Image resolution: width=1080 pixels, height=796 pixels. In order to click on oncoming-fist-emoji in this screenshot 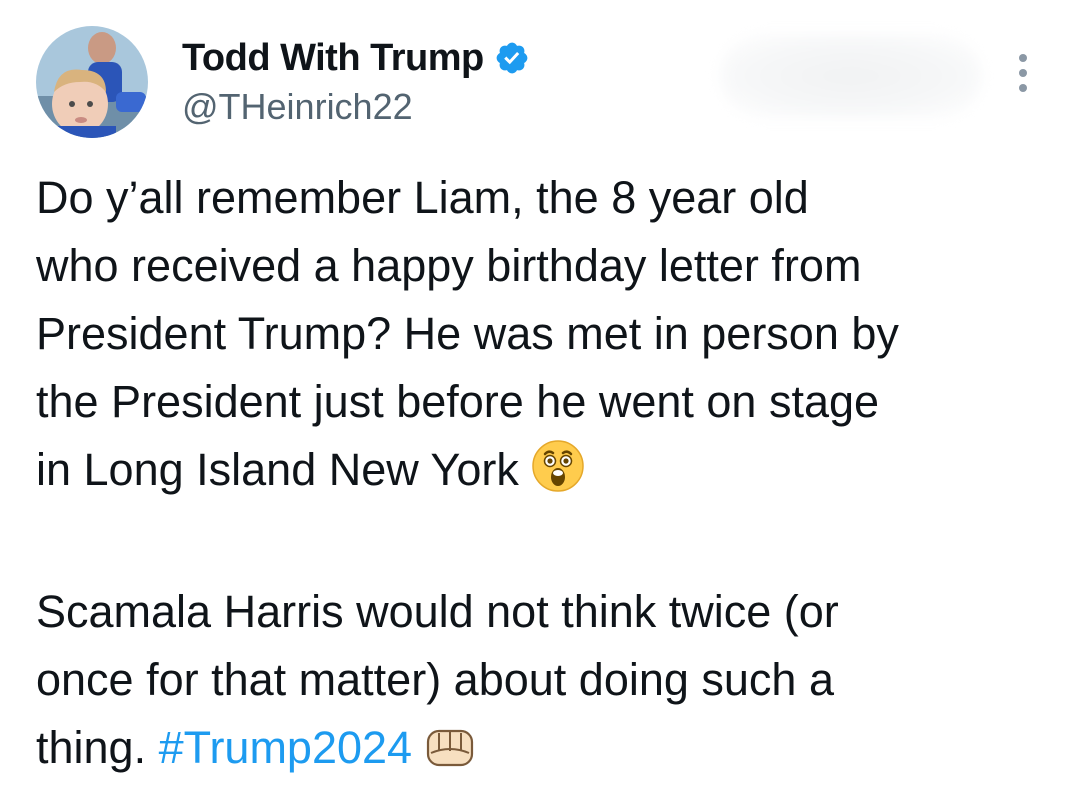, I will do `click(450, 756)`.